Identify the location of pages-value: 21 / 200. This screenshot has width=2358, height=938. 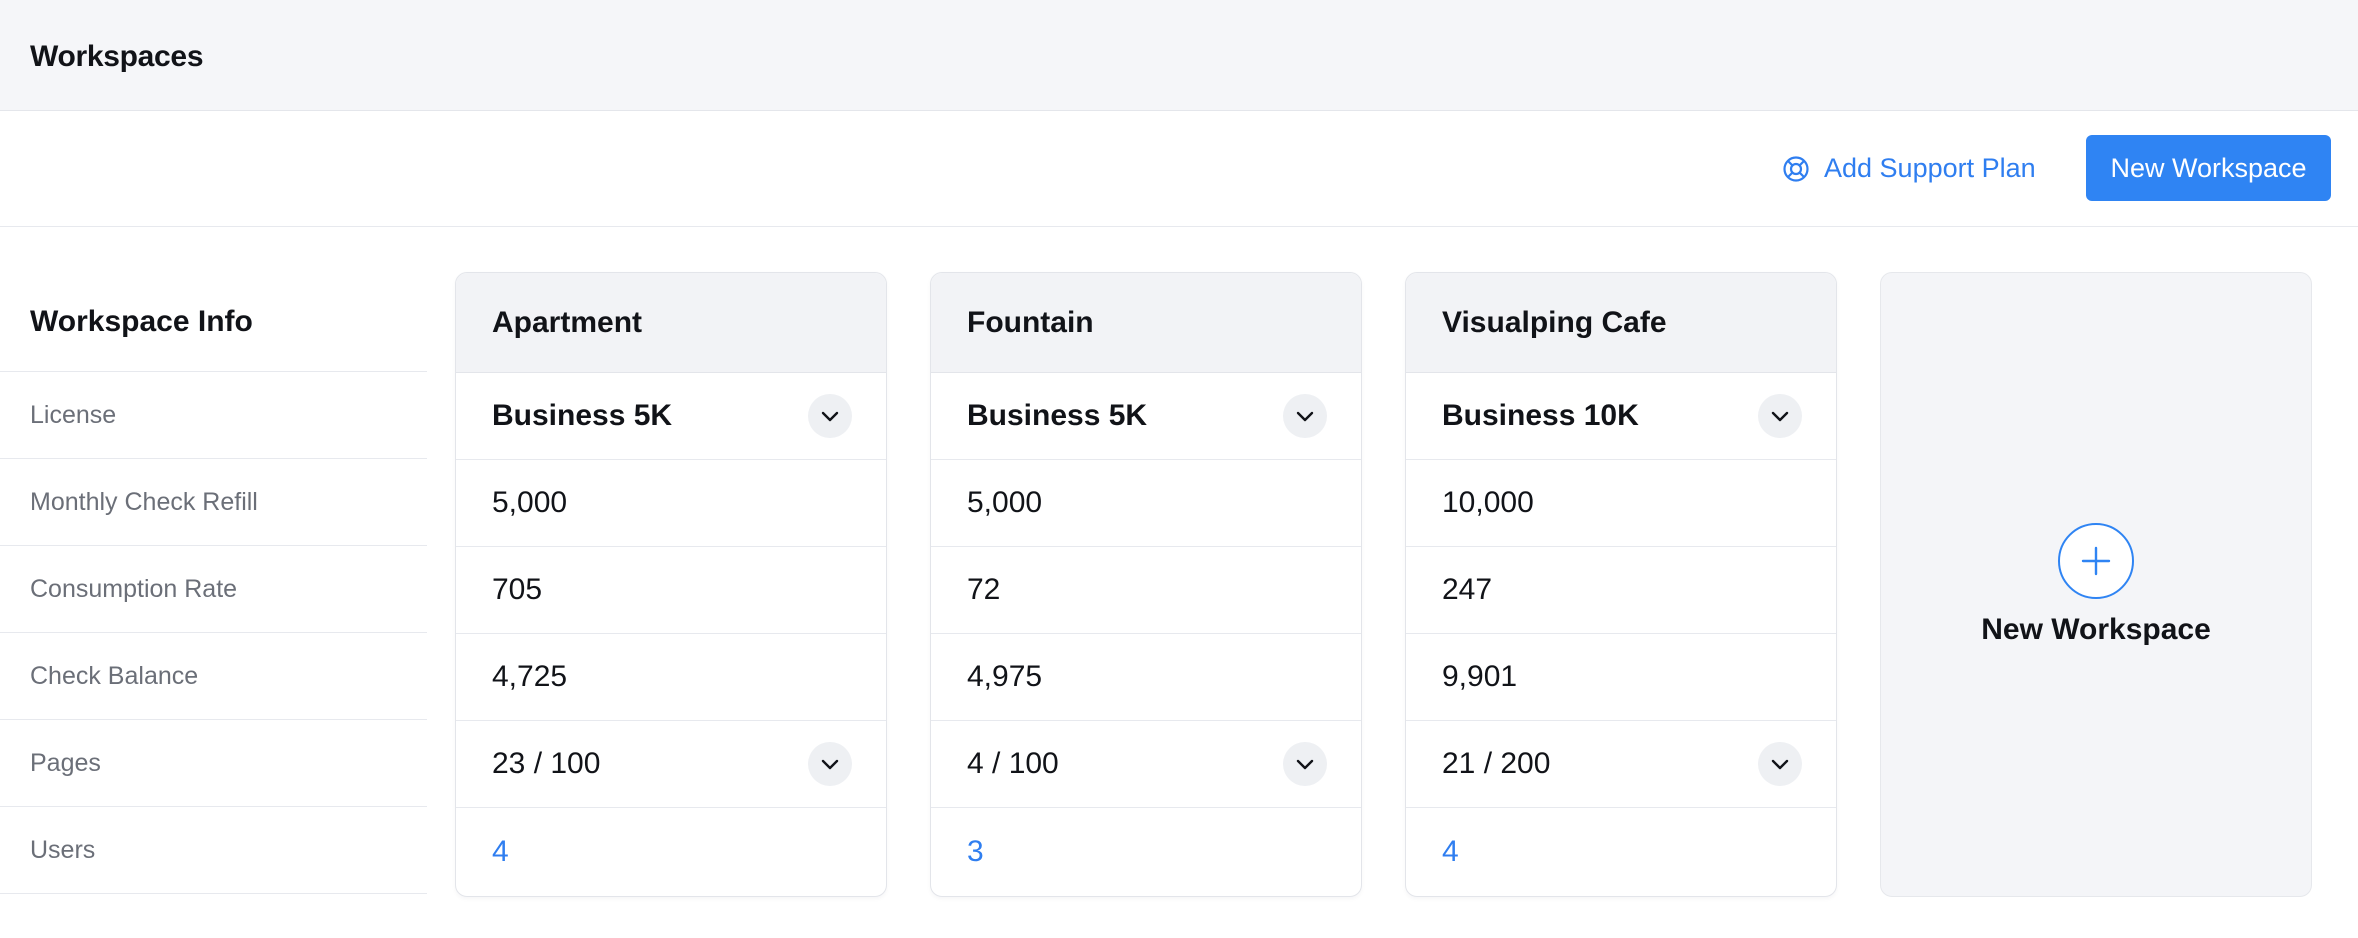
(1496, 763).